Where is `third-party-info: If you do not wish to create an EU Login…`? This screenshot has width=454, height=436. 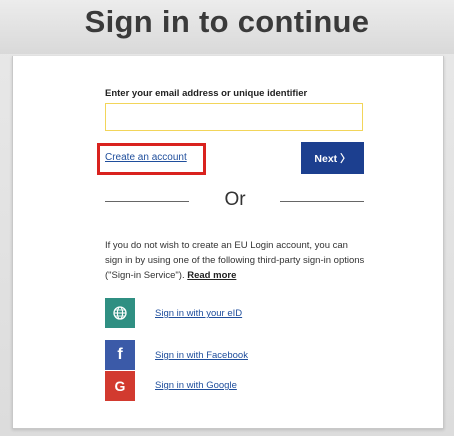
third-party-info: If you do not wish to create an EU Login… is located at coordinates (235, 260).